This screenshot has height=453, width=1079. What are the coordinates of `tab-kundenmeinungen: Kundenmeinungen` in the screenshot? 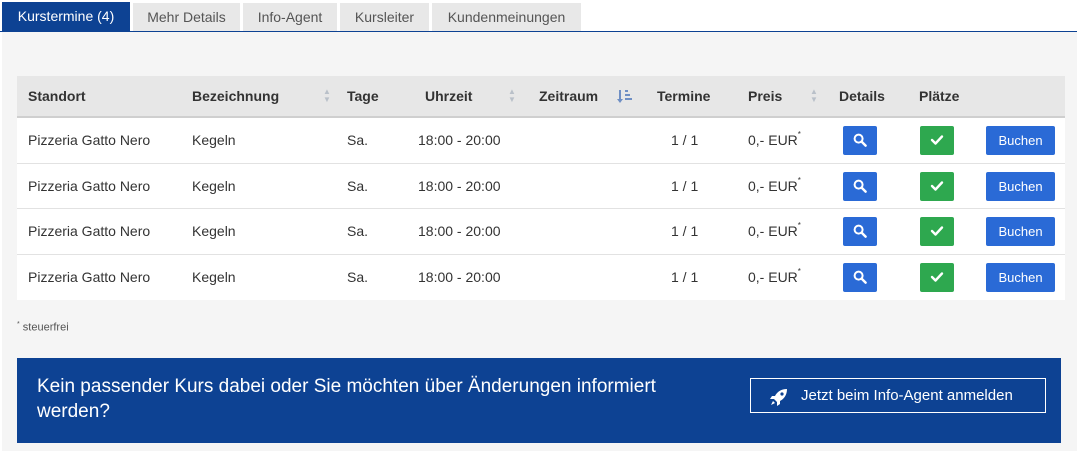 It's located at (506, 17).